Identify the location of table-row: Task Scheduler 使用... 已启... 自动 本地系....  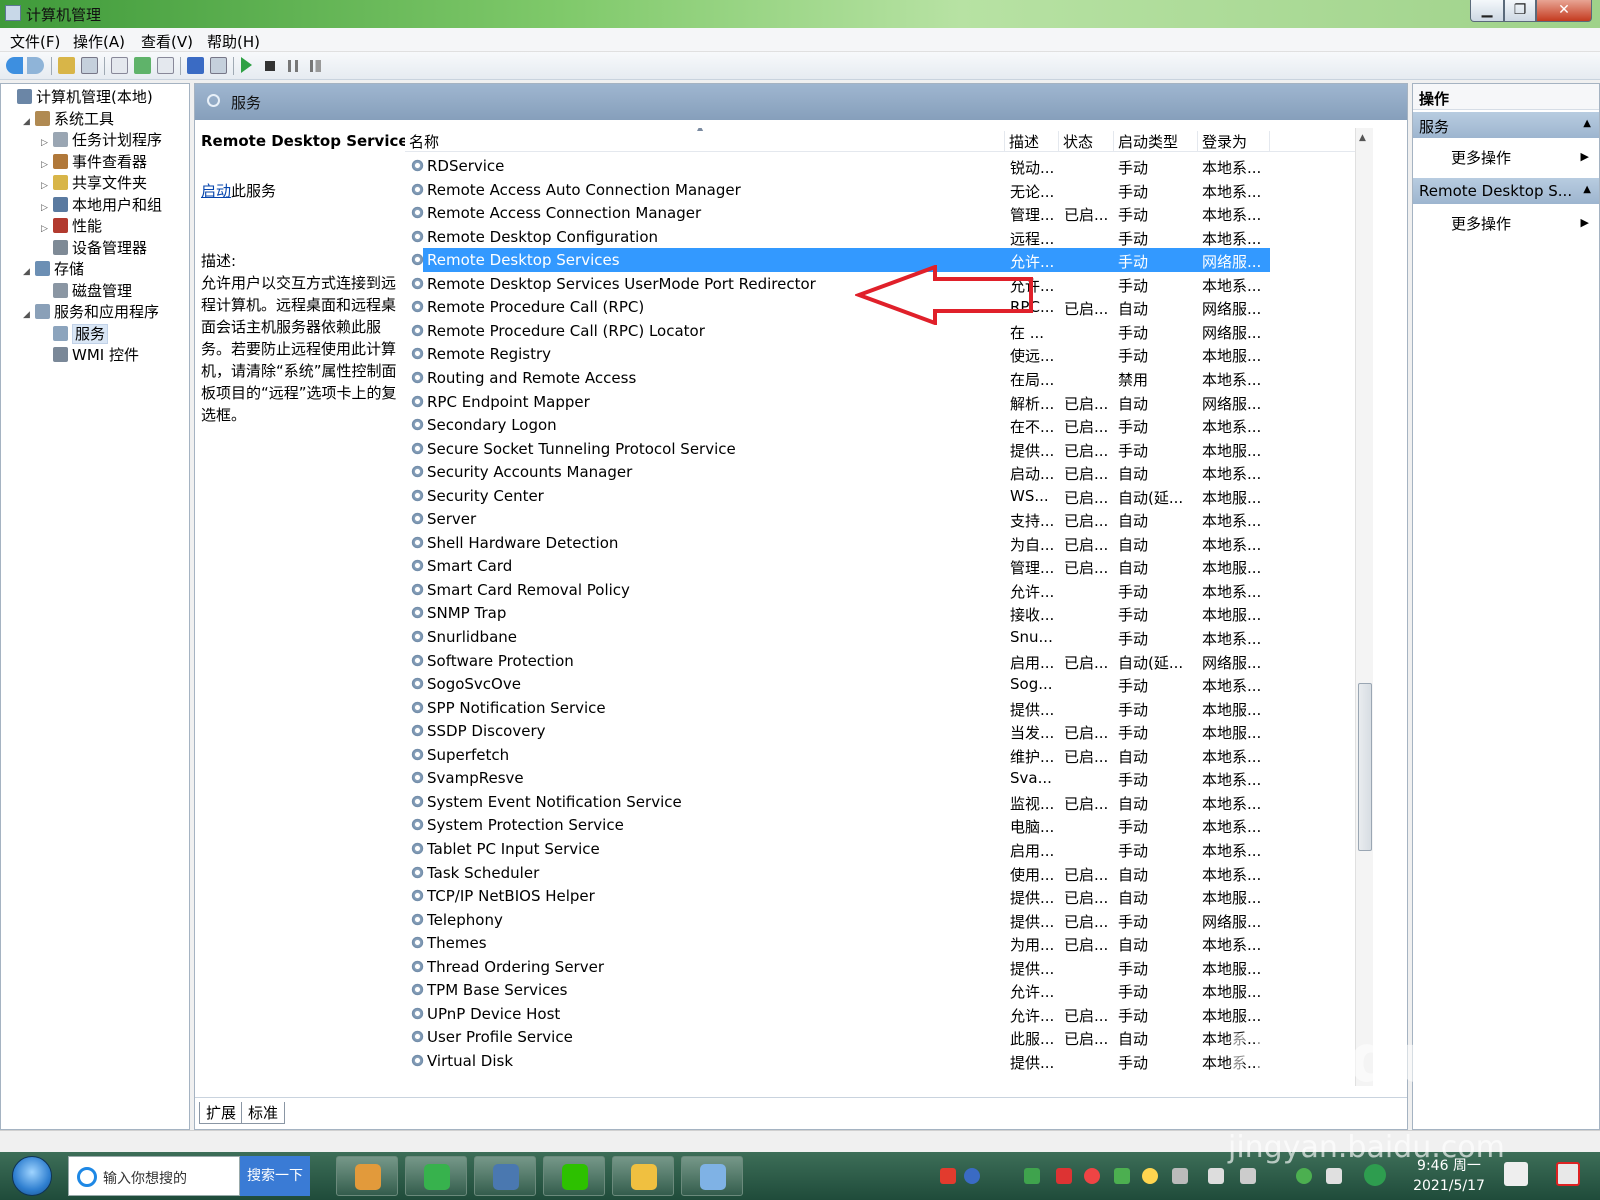
(880, 873).